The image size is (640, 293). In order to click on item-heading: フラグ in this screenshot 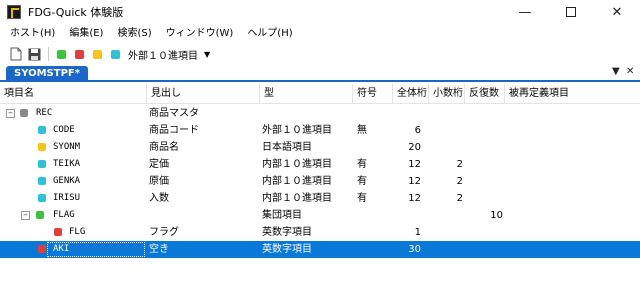, I will do `click(164, 232)`.